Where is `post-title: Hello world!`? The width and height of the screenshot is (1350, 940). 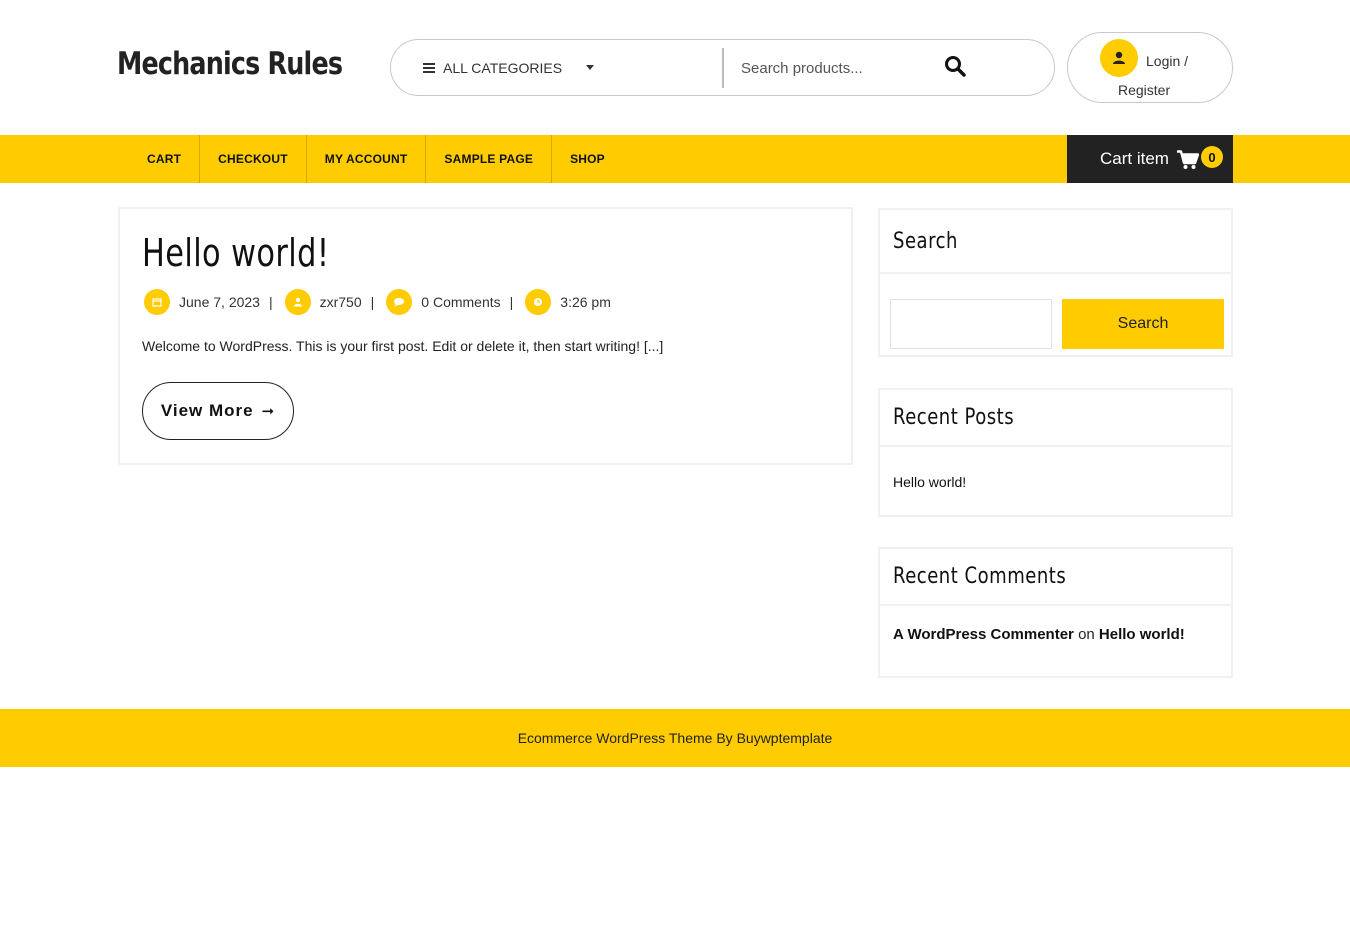 post-title: Hello world! is located at coordinates (235, 253).